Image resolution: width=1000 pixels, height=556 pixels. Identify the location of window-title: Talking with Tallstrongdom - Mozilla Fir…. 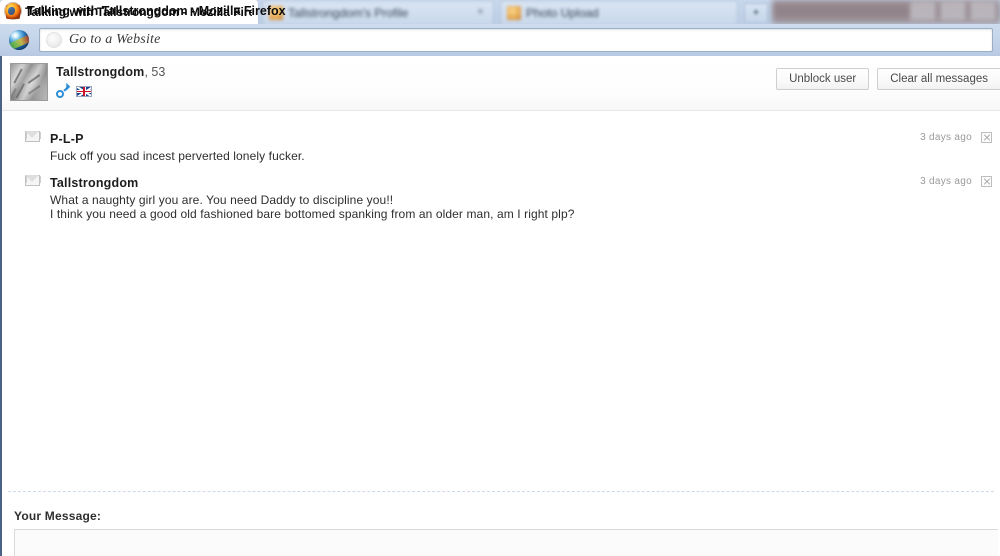
(143, 11).